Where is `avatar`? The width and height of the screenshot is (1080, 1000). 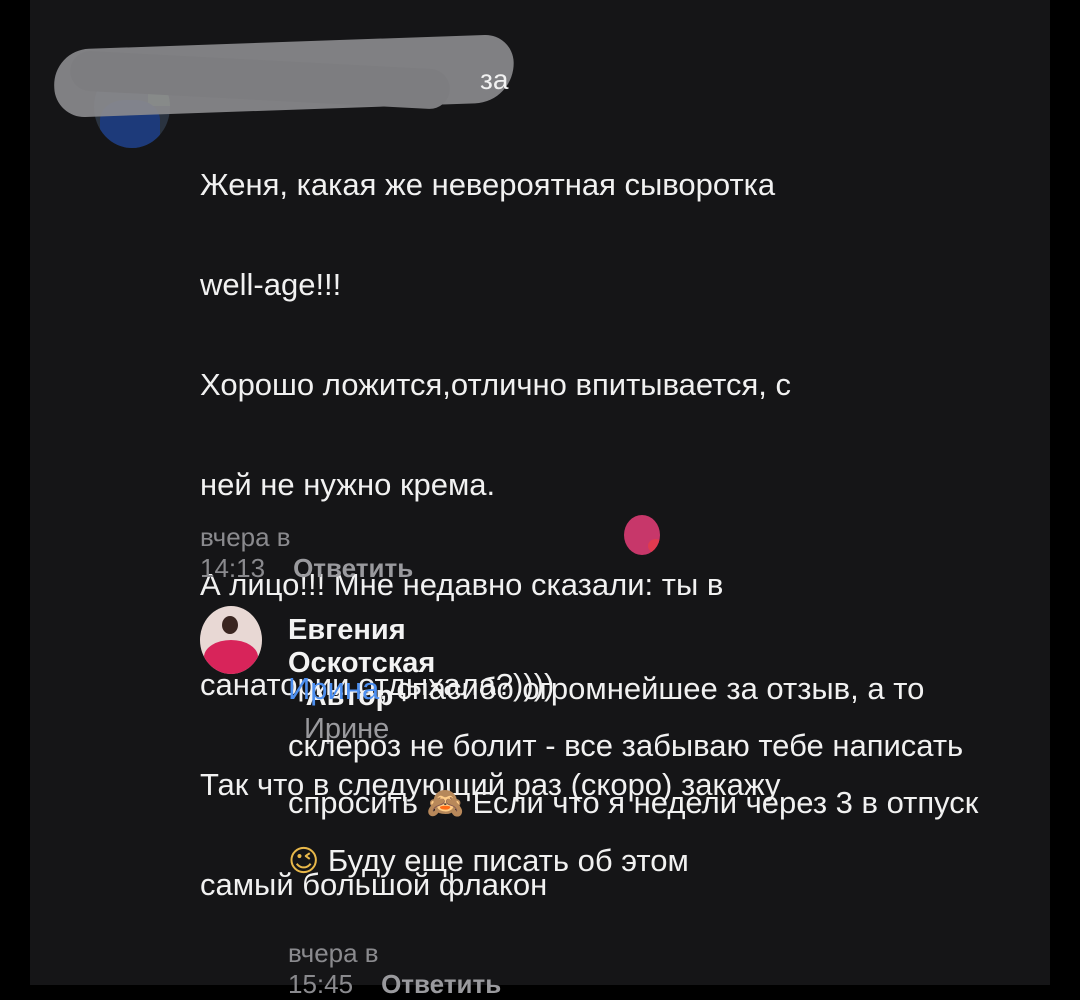 avatar is located at coordinates (231, 640).